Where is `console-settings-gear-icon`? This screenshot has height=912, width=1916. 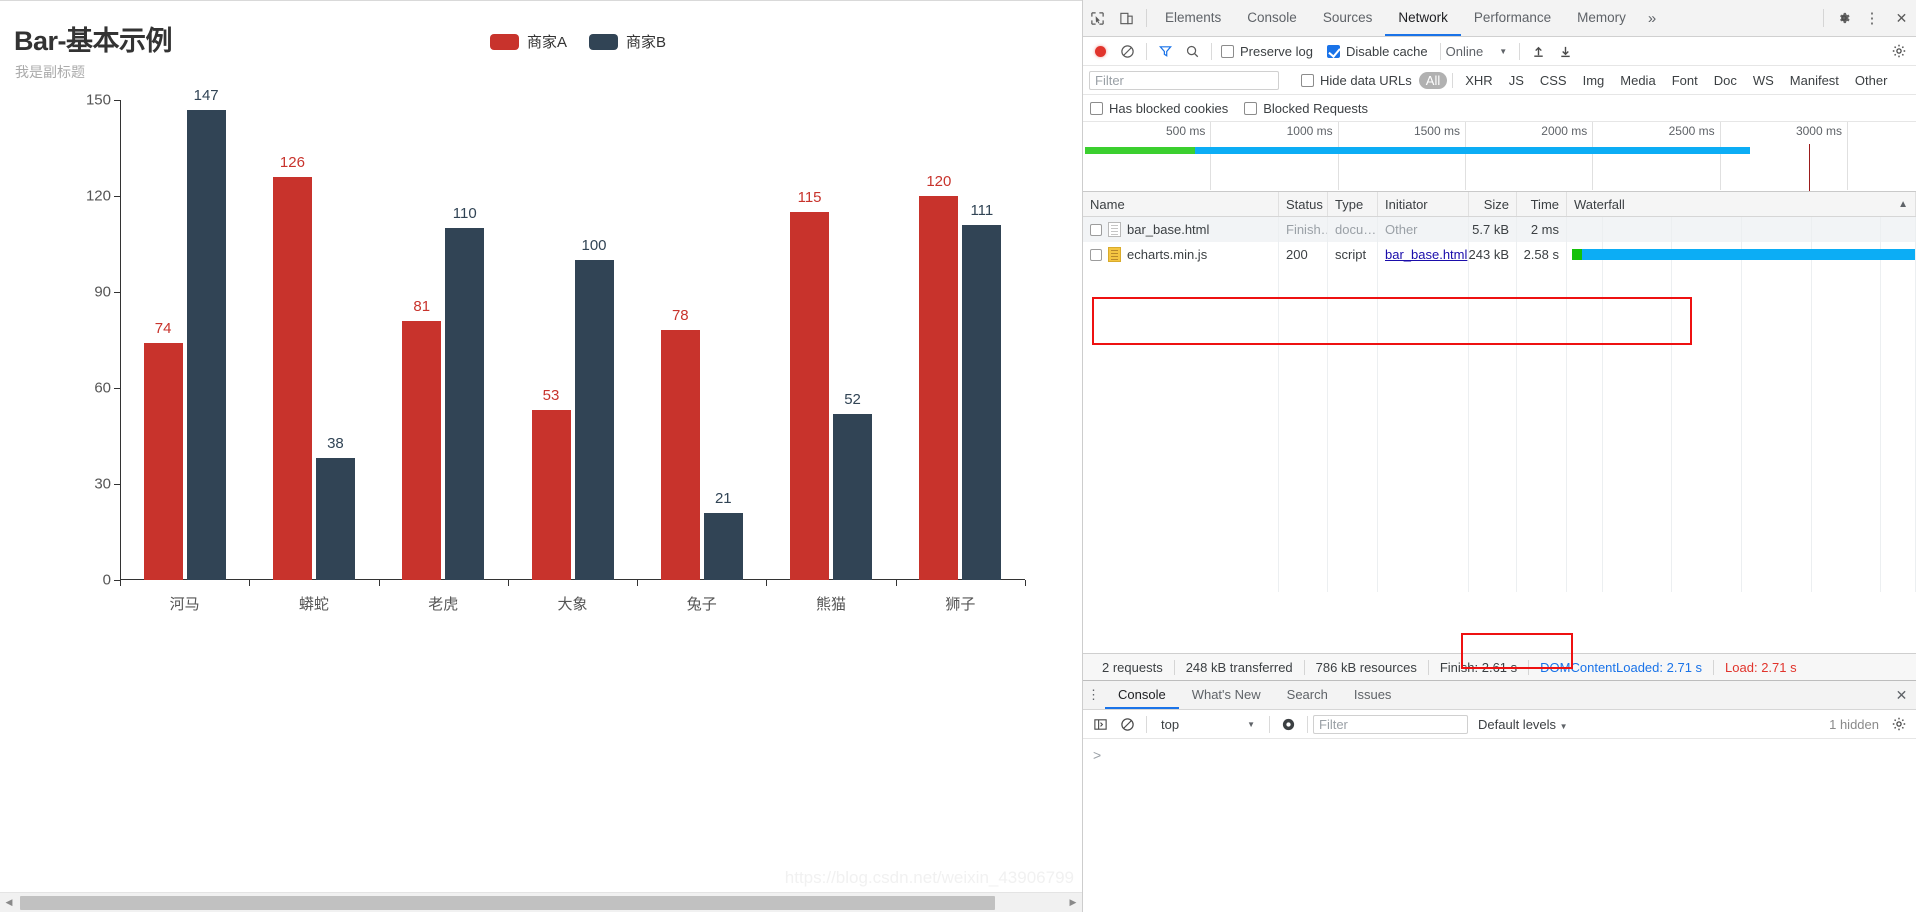
console-settings-gear-icon is located at coordinates (1898, 724).